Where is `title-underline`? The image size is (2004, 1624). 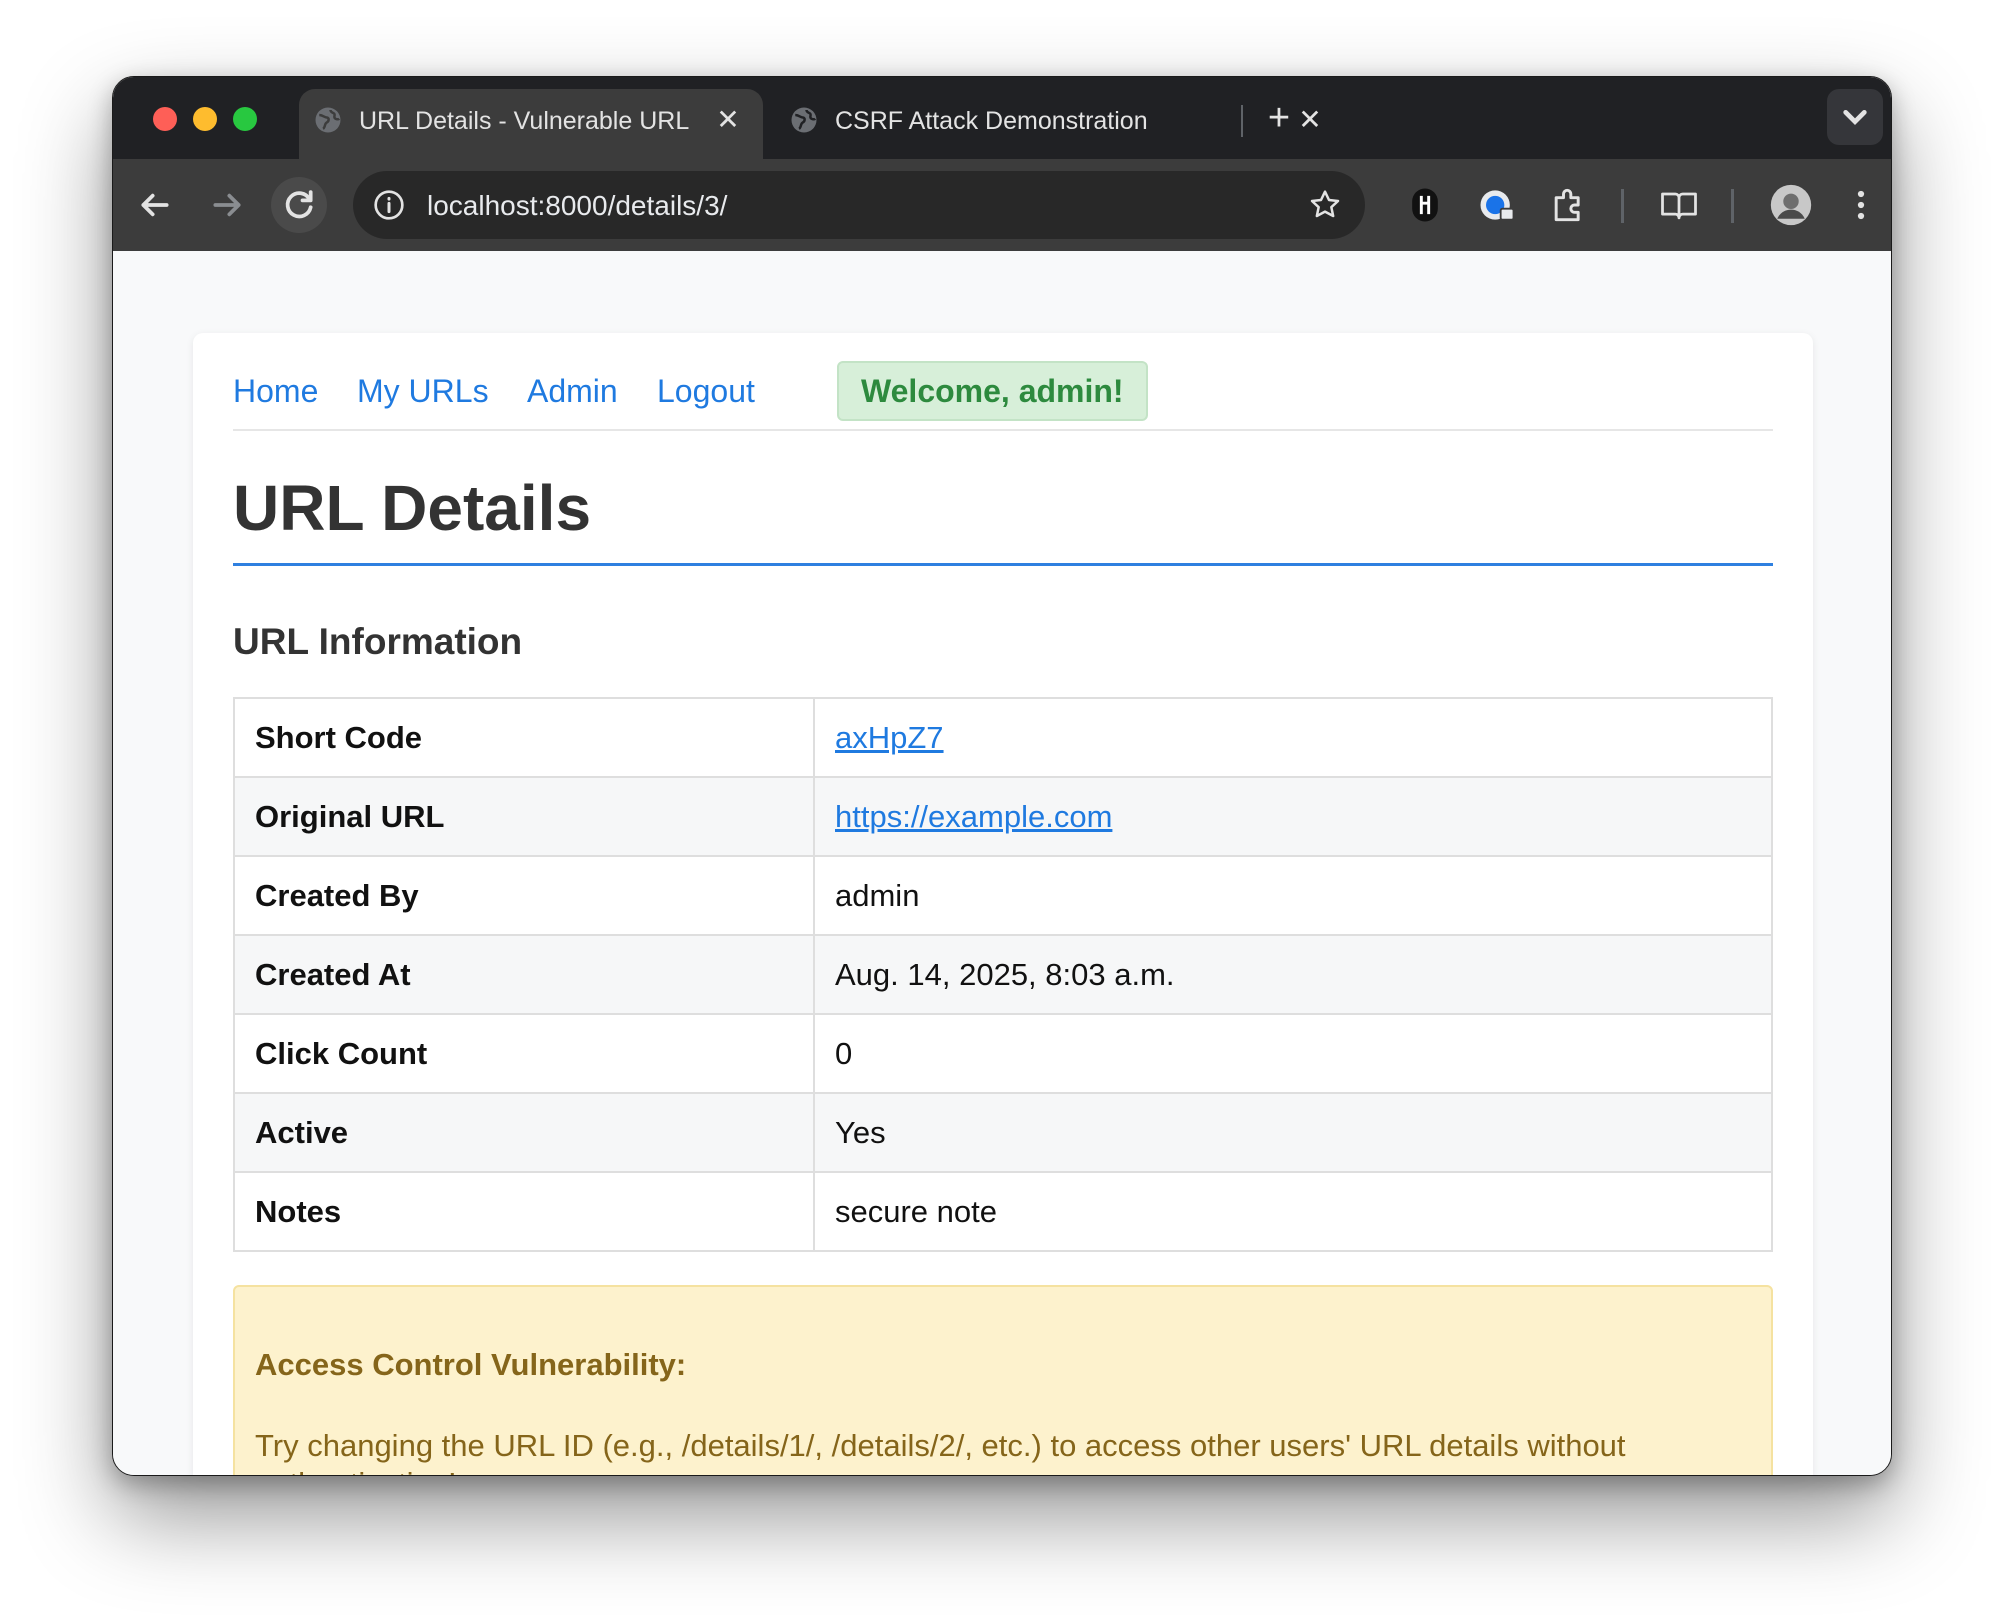 title-underline is located at coordinates (1003, 564).